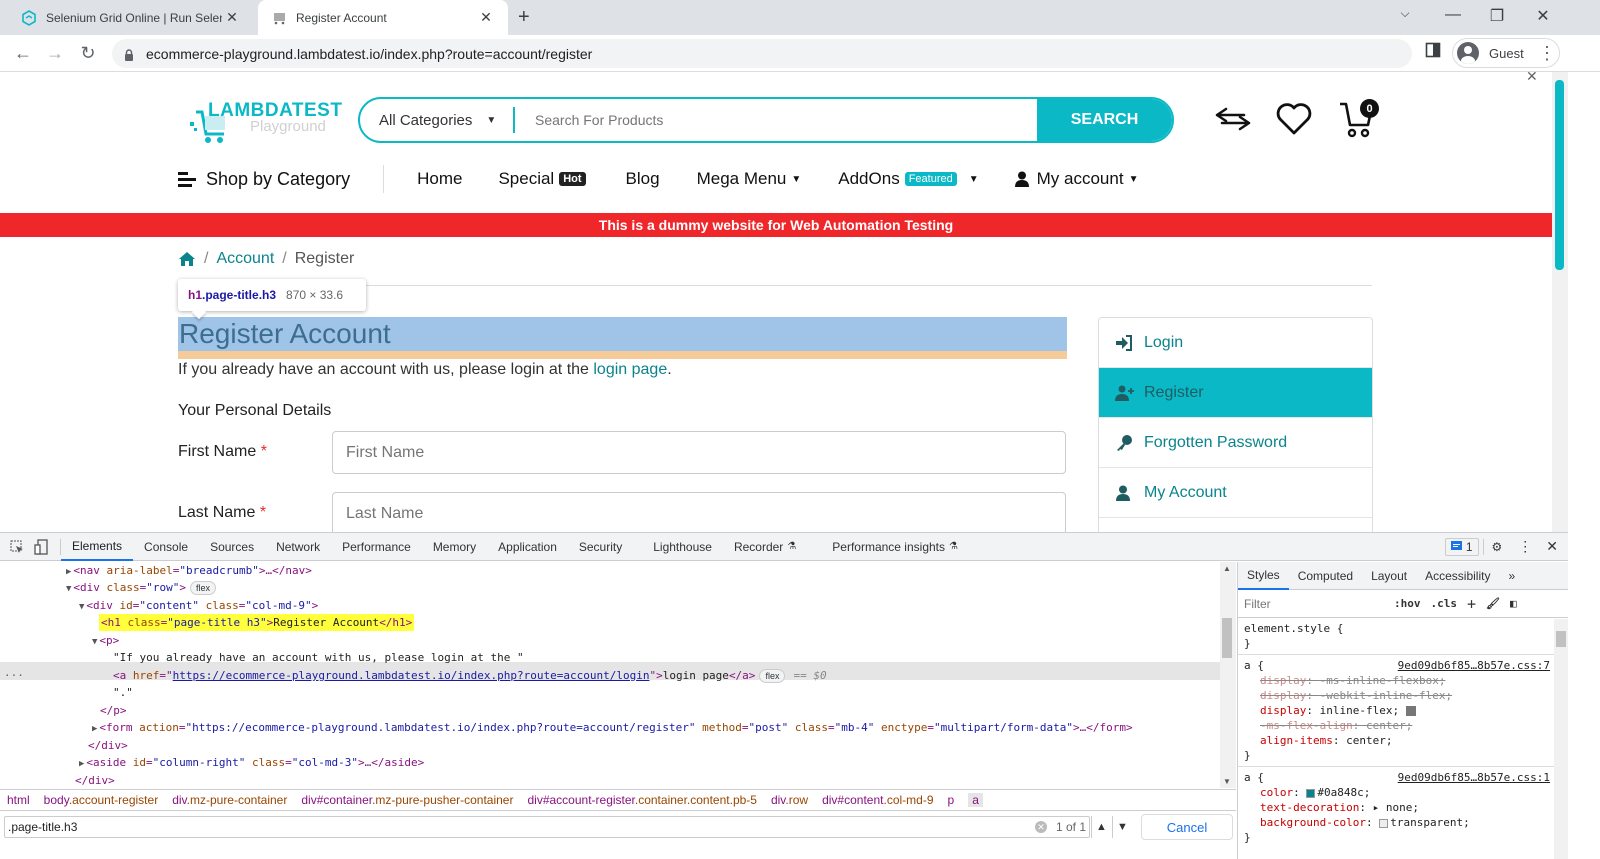  What do you see at coordinates (547, 827) in the screenshot?
I see `find-input` at bounding box center [547, 827].